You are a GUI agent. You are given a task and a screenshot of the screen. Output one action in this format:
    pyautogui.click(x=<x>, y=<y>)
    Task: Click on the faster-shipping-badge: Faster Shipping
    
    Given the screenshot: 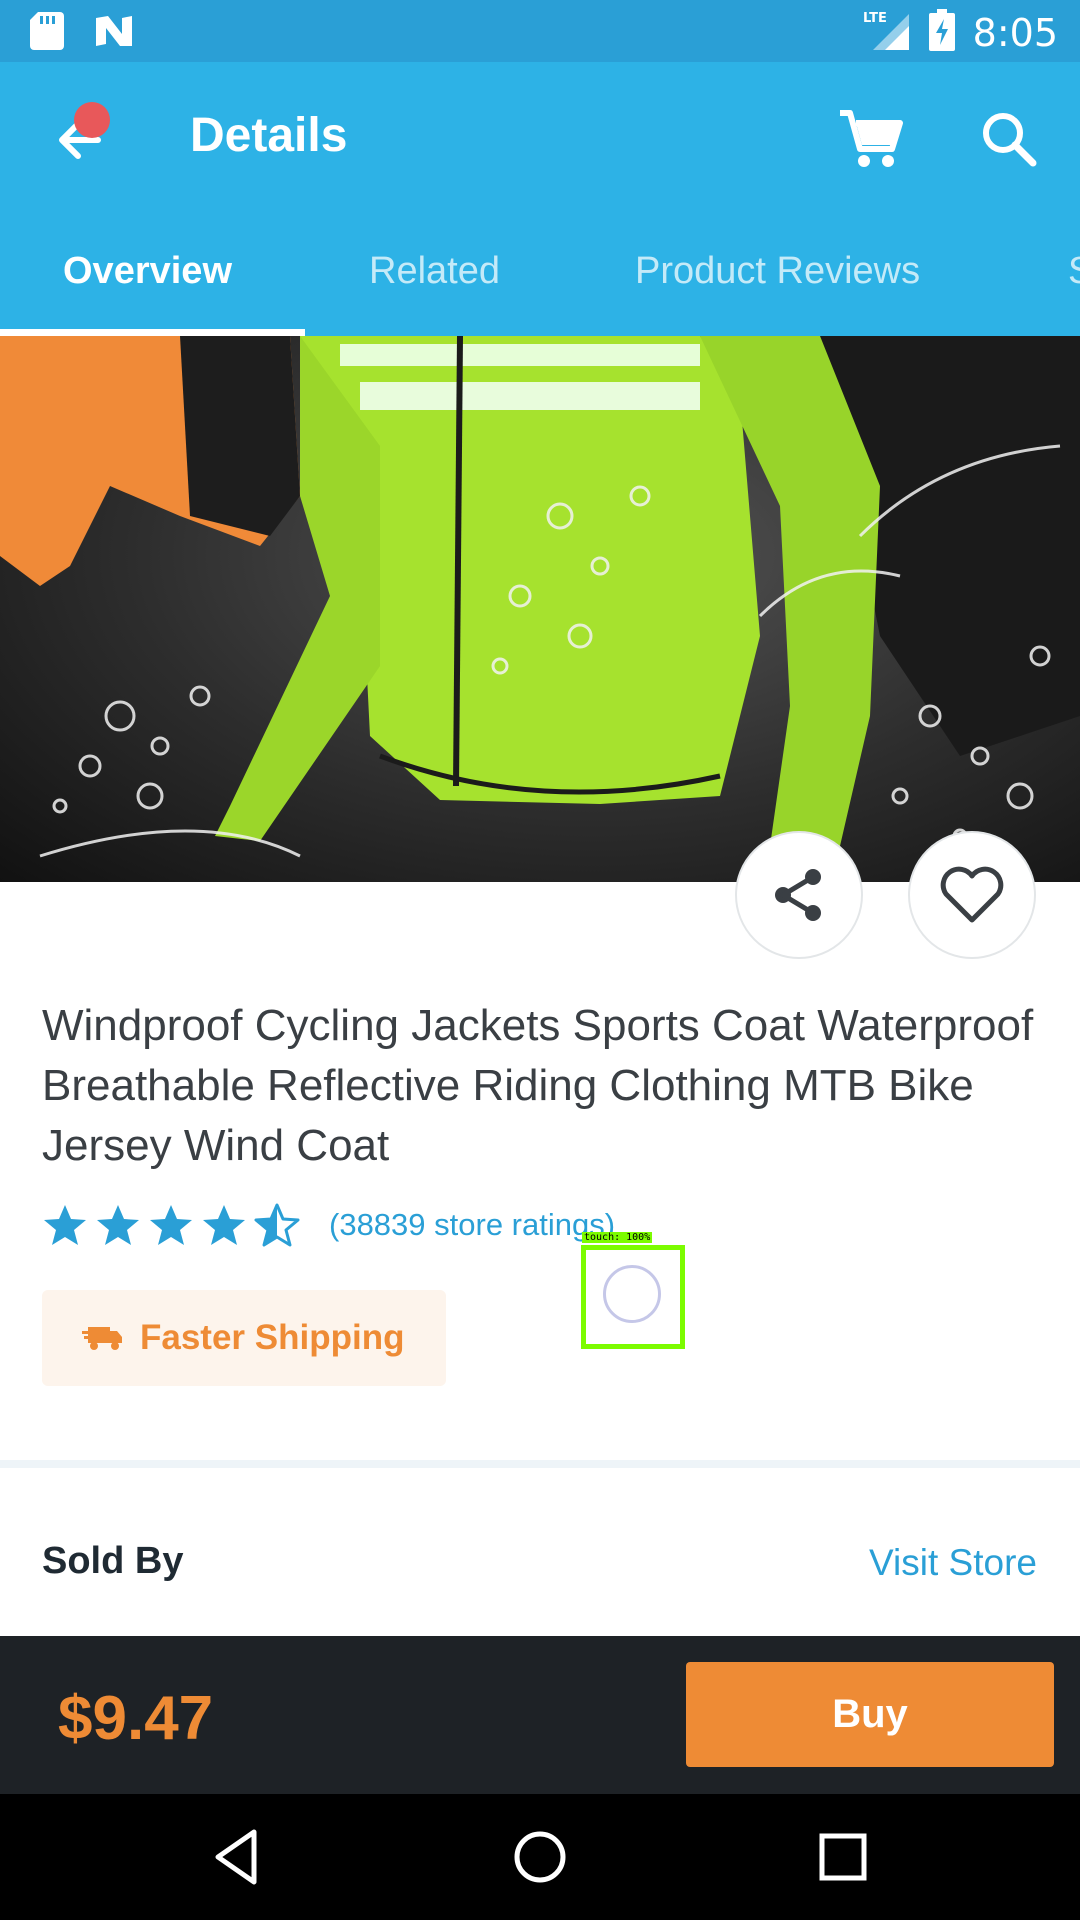 What is the action you would take?
    pyautogui.click(x=244, y=1338)
    